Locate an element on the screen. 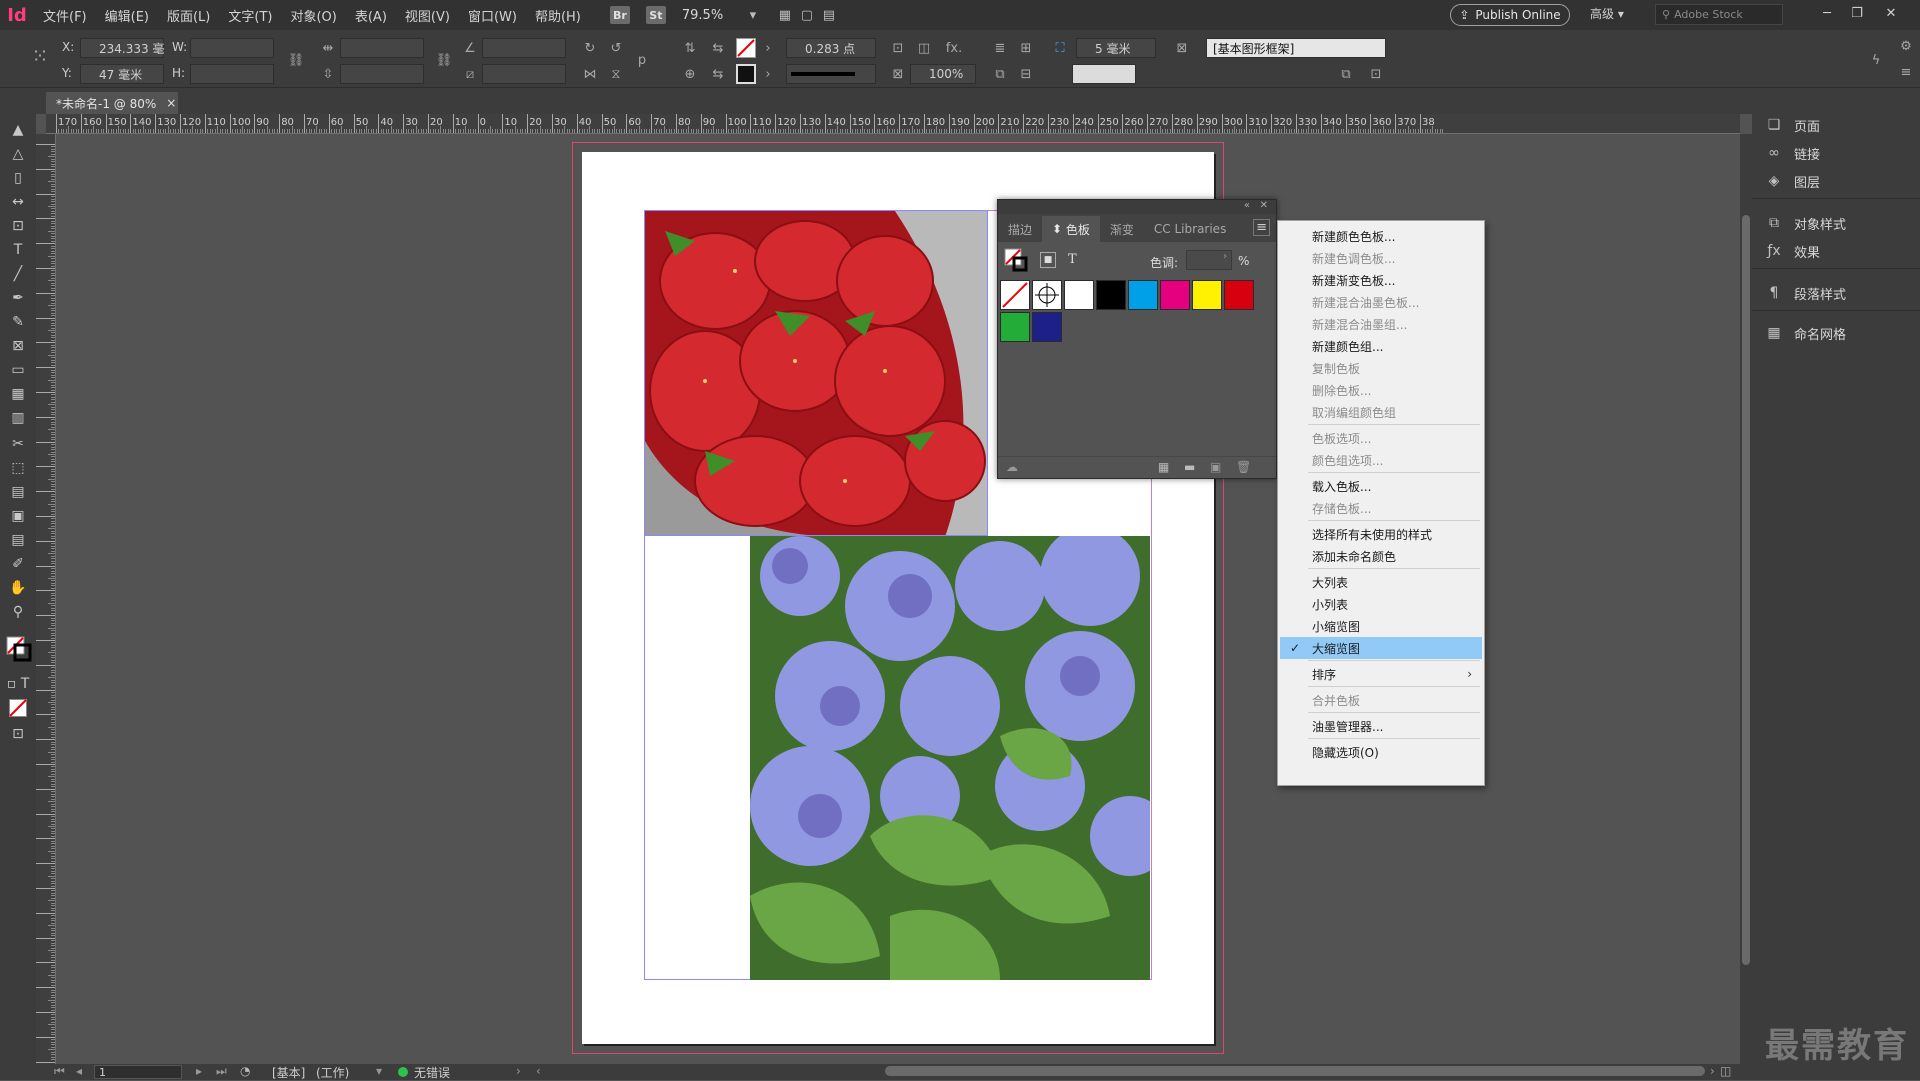  select-previous-icon: ⊕ is located at coordinates (690, 74).